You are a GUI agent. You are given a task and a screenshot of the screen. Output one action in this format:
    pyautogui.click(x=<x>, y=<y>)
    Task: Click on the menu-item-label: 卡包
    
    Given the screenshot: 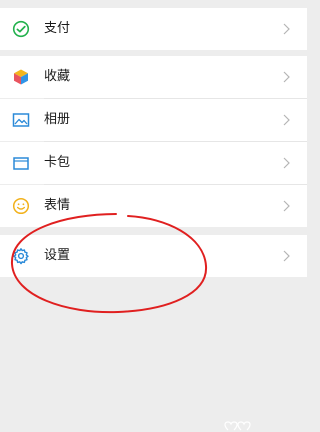 What is the action you would take?
    pyautogui.click(x=57, y=162)
    